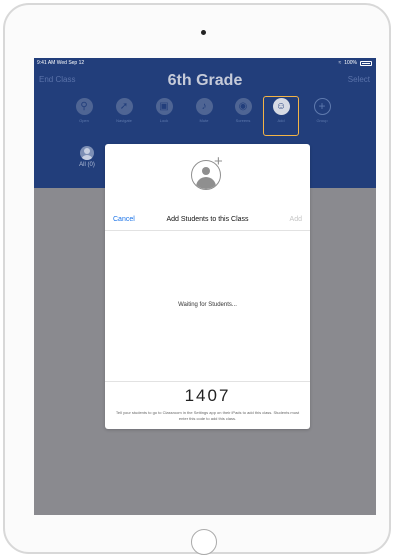  What do you see at coordinates (164, 120) in the screenshot?
I see `toolbar-label: Lock` at bounding box center [164, 120].